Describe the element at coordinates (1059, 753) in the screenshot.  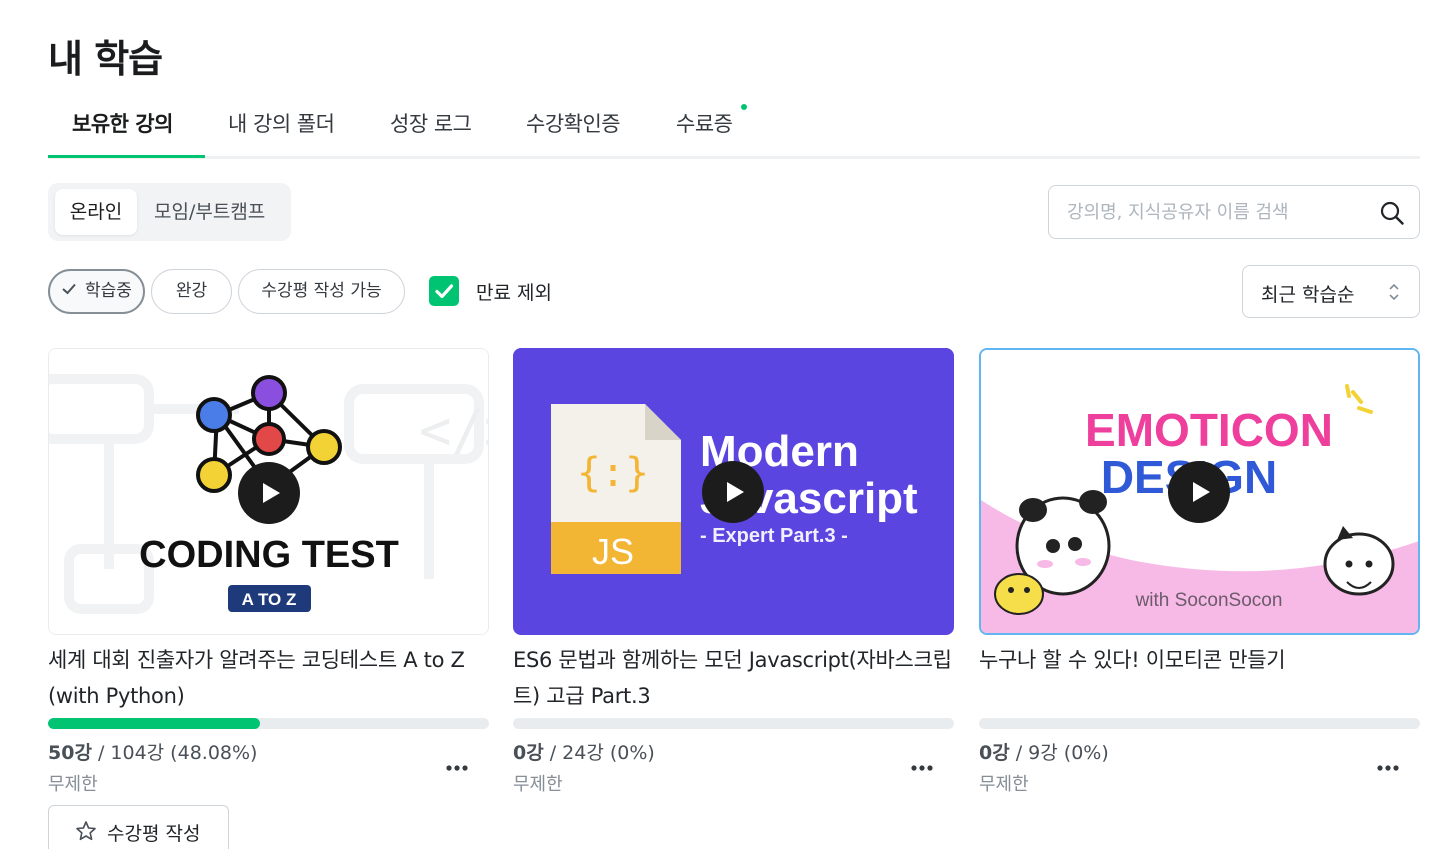
I see `progress-total: / 9강 (0%)` at that location.